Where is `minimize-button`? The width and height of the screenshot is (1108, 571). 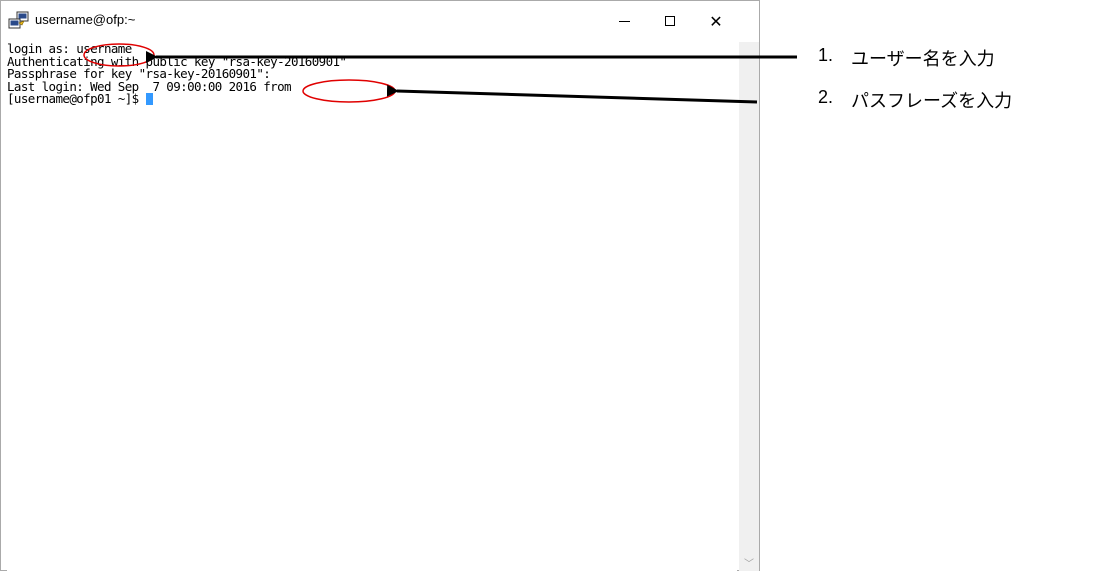 minimize-button is located at coordinates (624, 21).